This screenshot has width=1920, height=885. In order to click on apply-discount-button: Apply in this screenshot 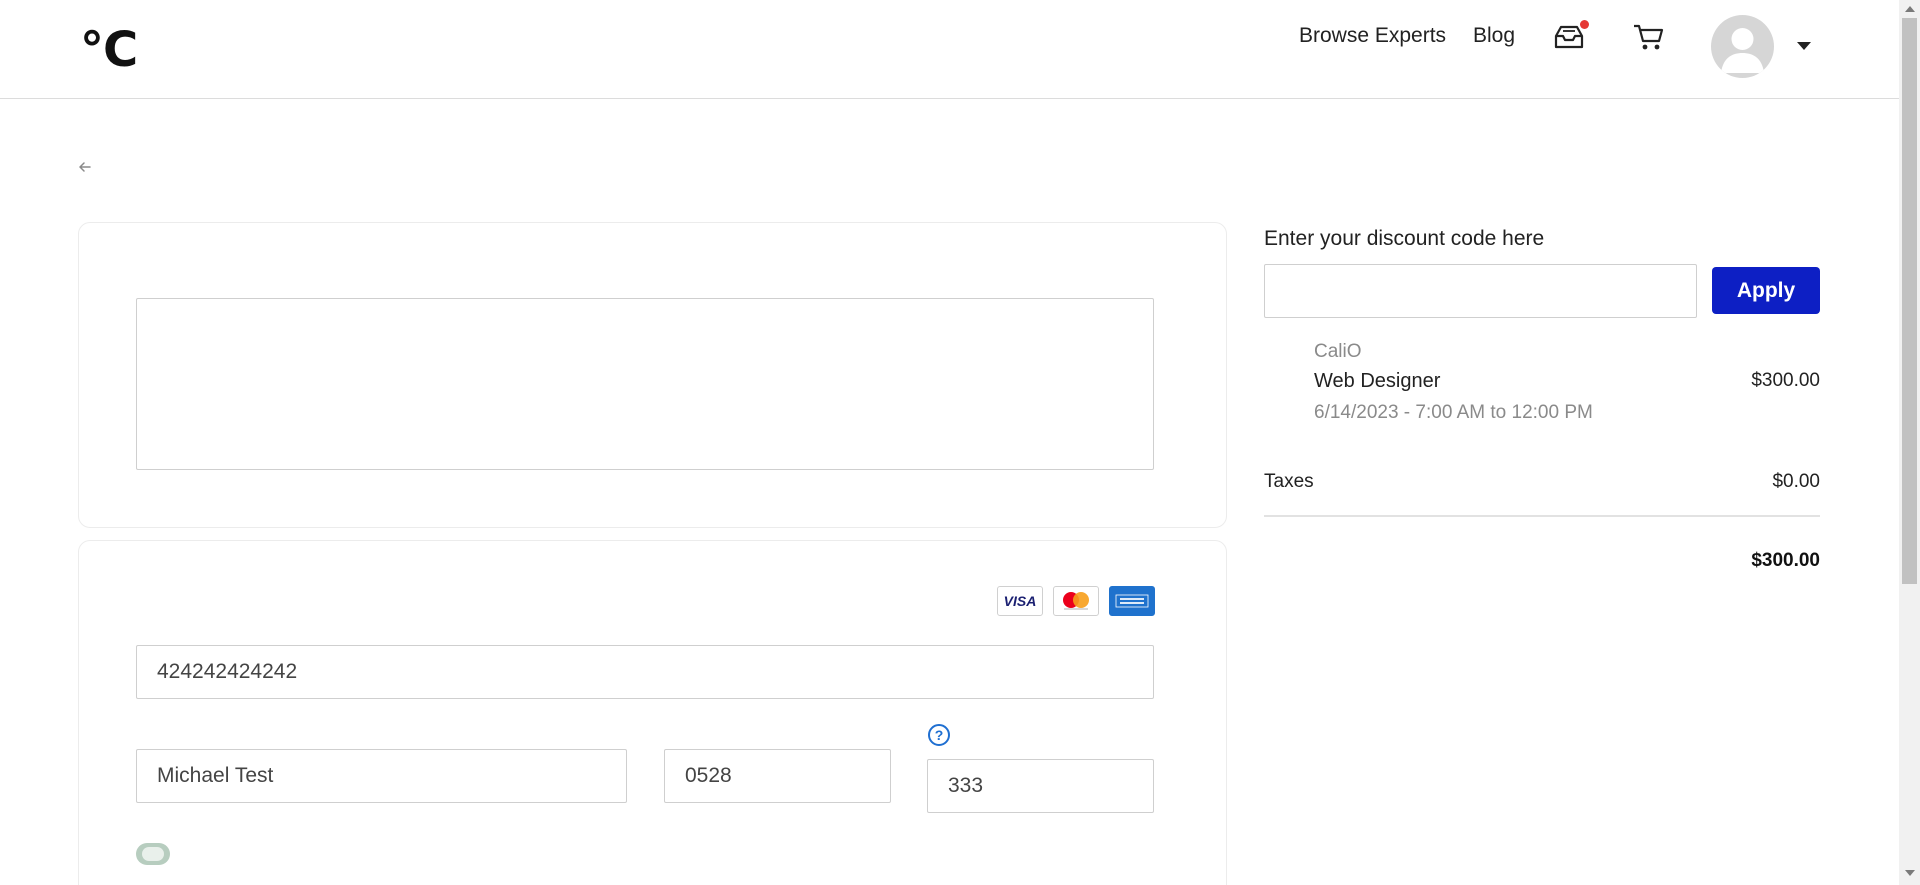, I will do `click(1766, 290)`.